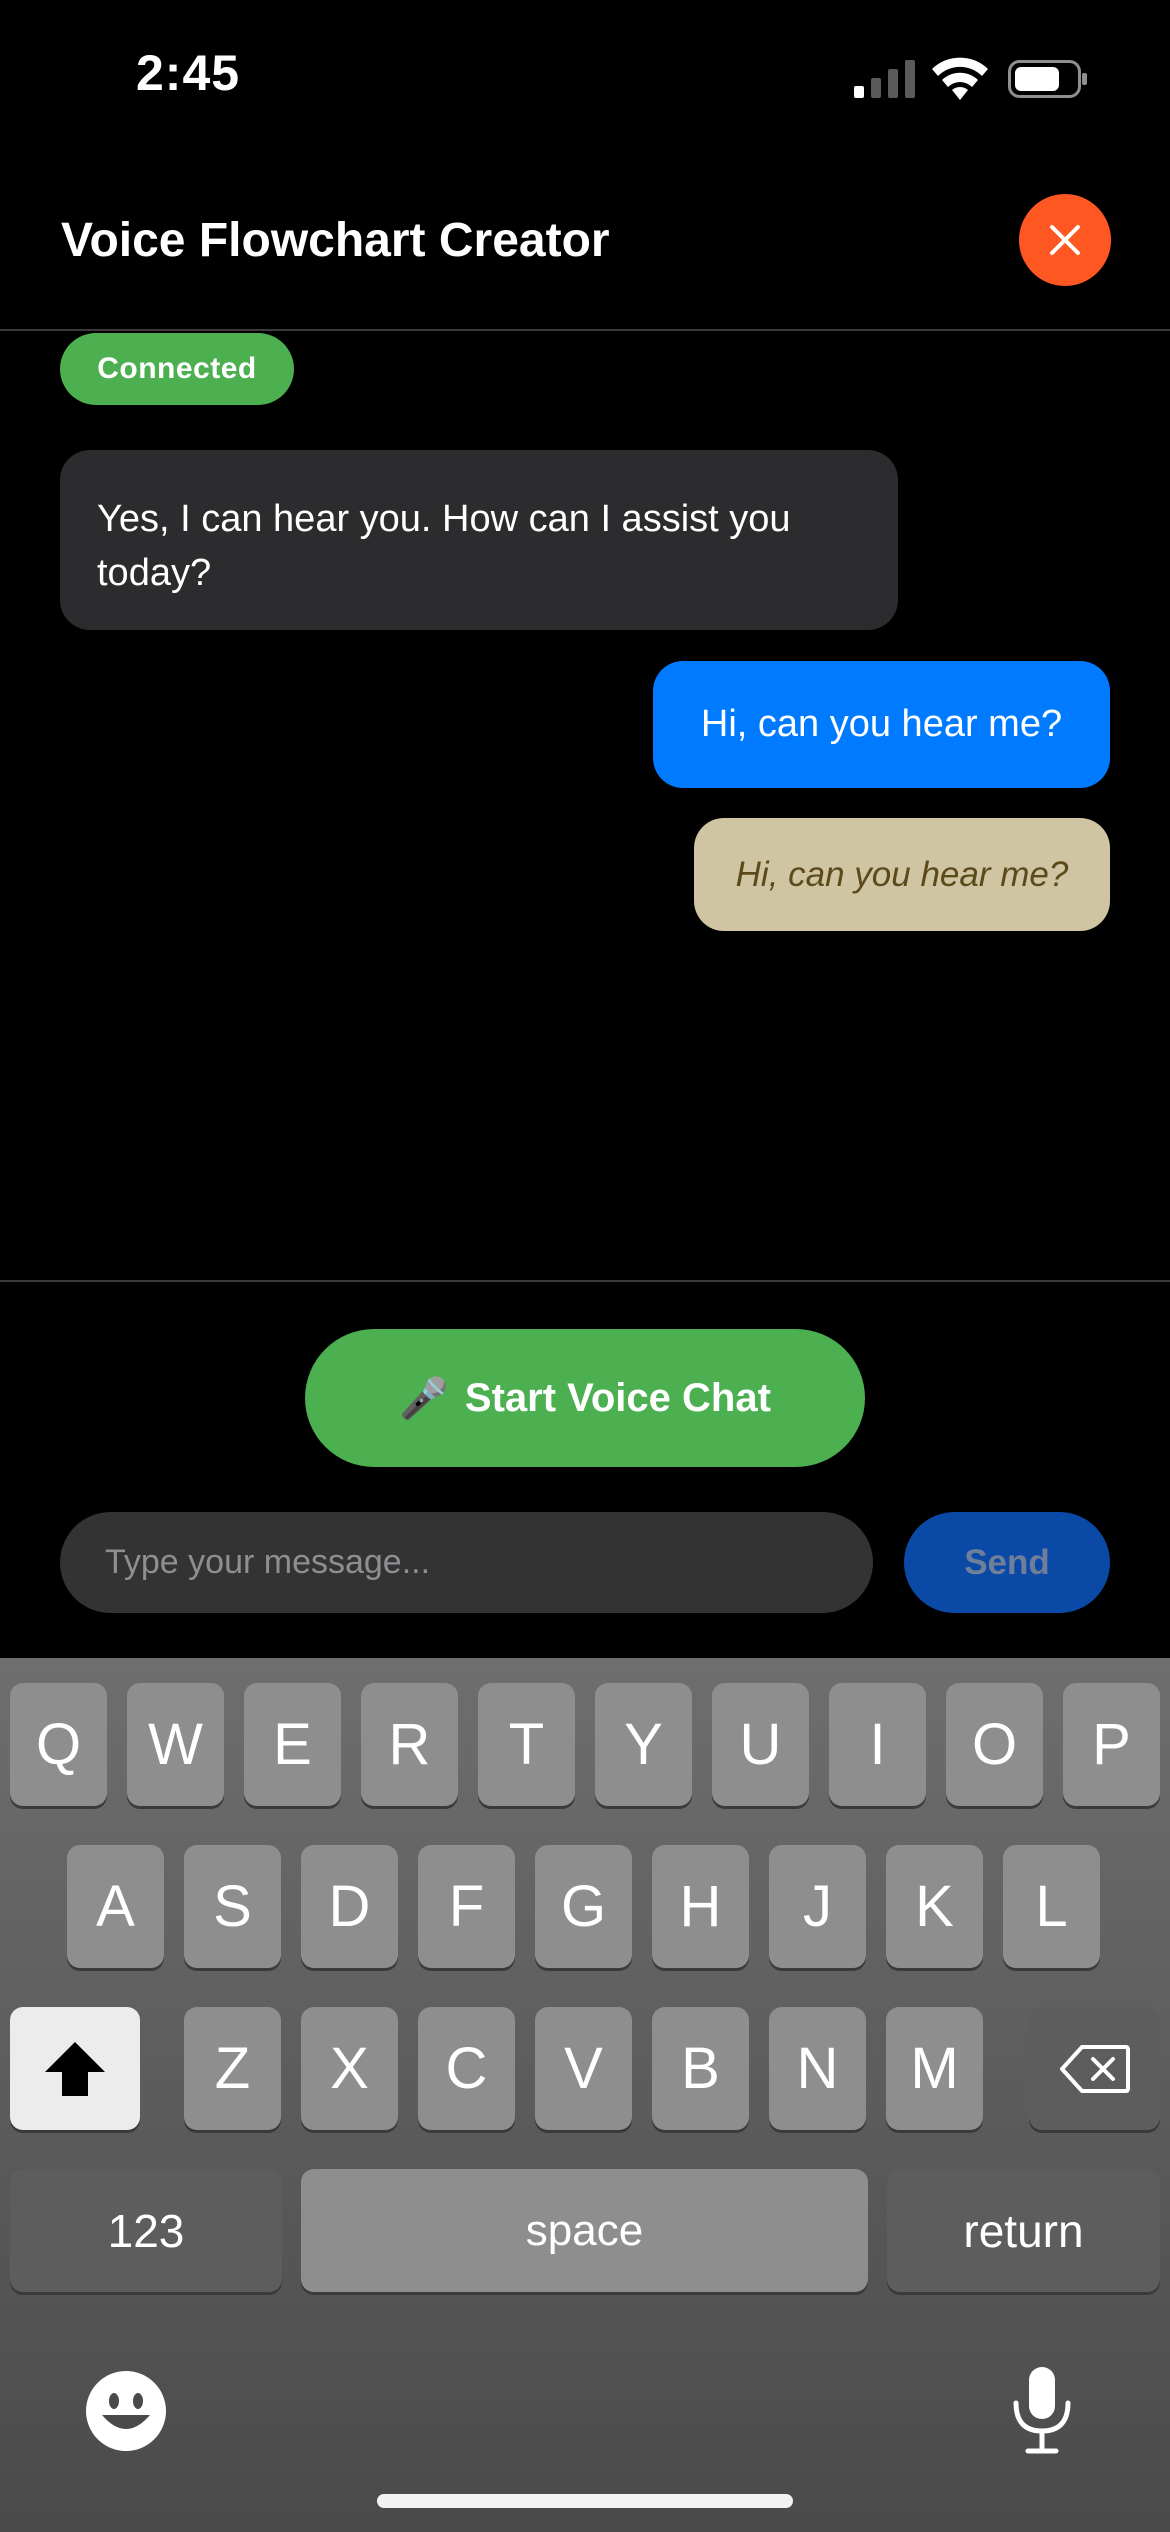 The width and height of the screenshot is (1170, 2532). Describe the element at coordinates (877, 1744) in the screenshot. I see `key-i: I` at that location.